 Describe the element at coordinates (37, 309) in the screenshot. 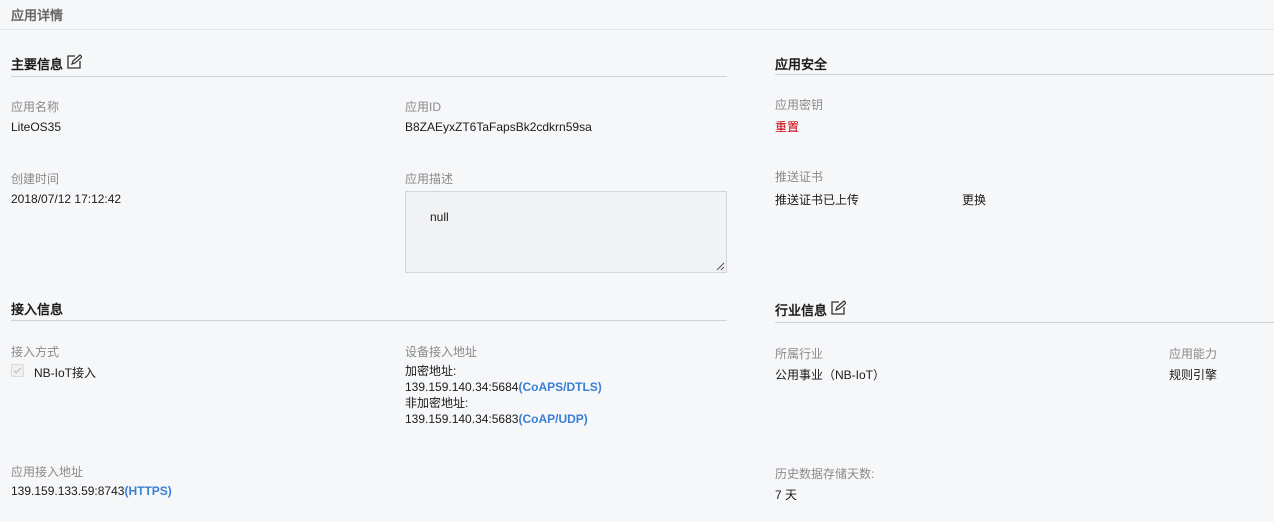

I see `access-info-title: 接入信息` at that location.